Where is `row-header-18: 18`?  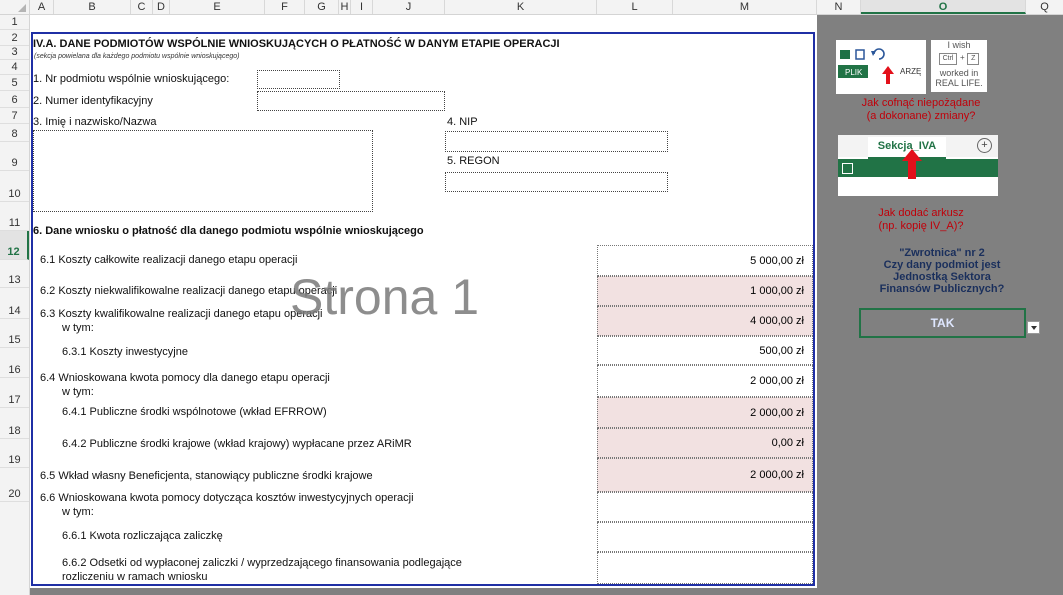 row-header-18: 18 is located at coordinates (14, 423).